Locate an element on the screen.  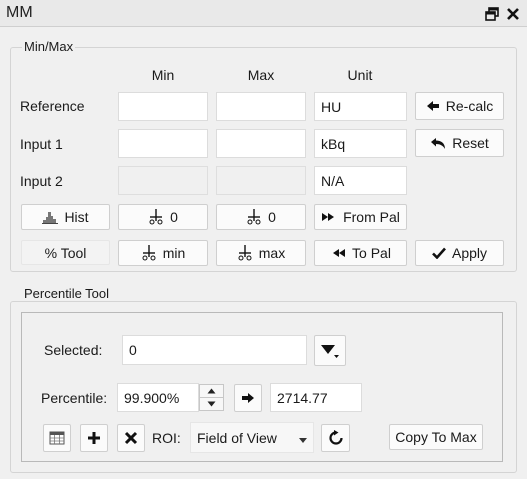
minmax-group-title: Min/Max is located at coordinates (49, 46).